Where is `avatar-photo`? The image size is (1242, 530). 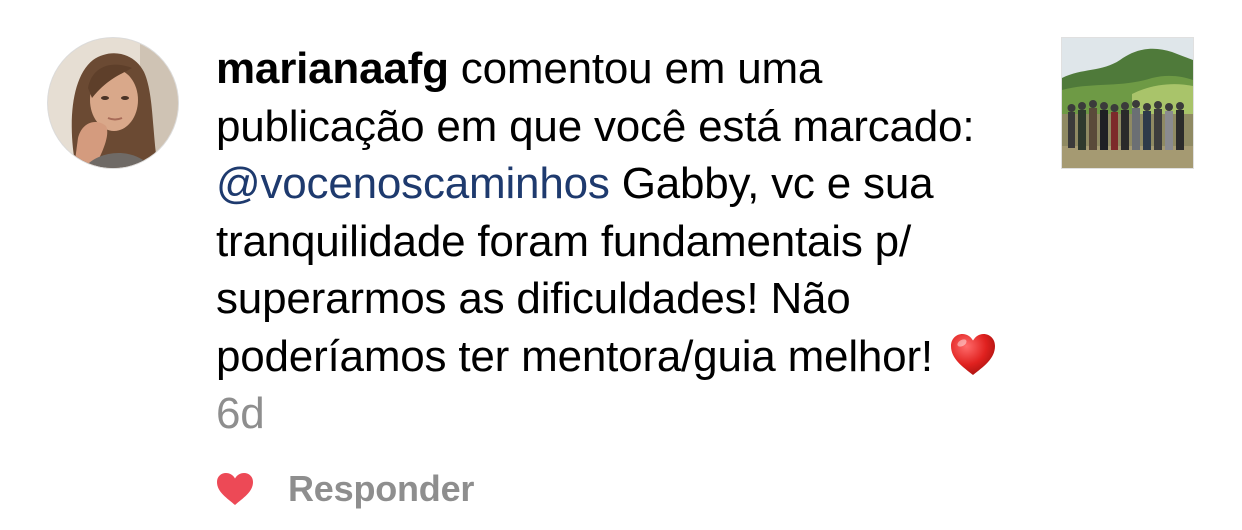
avatar-photo is located at coordinates (113, 103).